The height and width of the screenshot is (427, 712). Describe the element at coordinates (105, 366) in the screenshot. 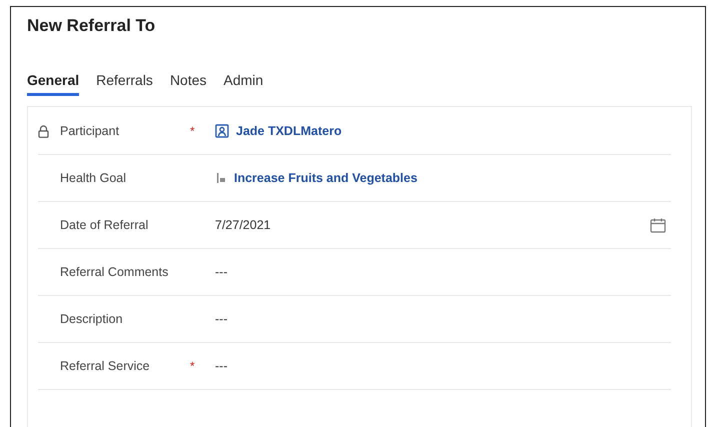

I see `field-label: Referral Service` at that location.